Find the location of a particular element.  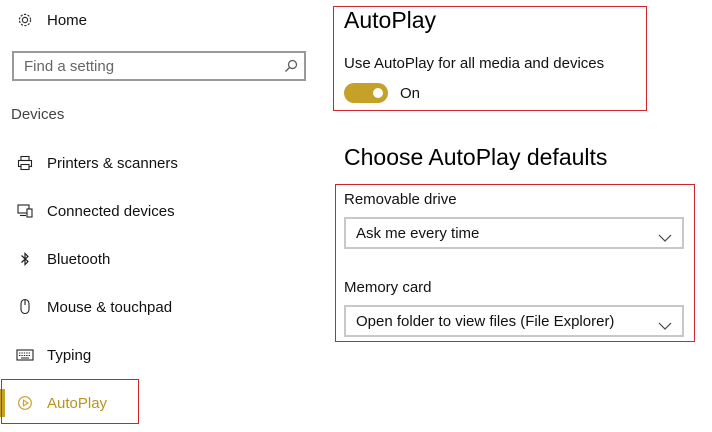

gear-icon is located at coordinates (25, 20).